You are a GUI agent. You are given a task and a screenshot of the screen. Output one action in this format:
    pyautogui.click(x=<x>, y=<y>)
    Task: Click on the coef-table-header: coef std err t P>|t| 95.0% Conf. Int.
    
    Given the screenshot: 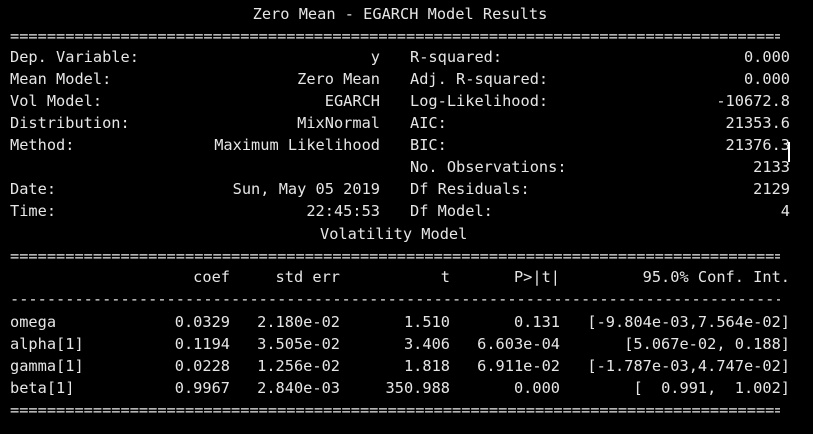 What is the action you would take?
    pyautogui.click(x=400, y=277)
    